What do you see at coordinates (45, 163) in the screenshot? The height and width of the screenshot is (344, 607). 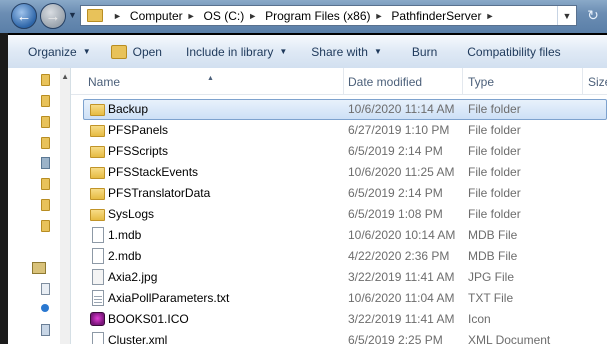 I see `gear-folder-icon` at bounding box center [45, 163].